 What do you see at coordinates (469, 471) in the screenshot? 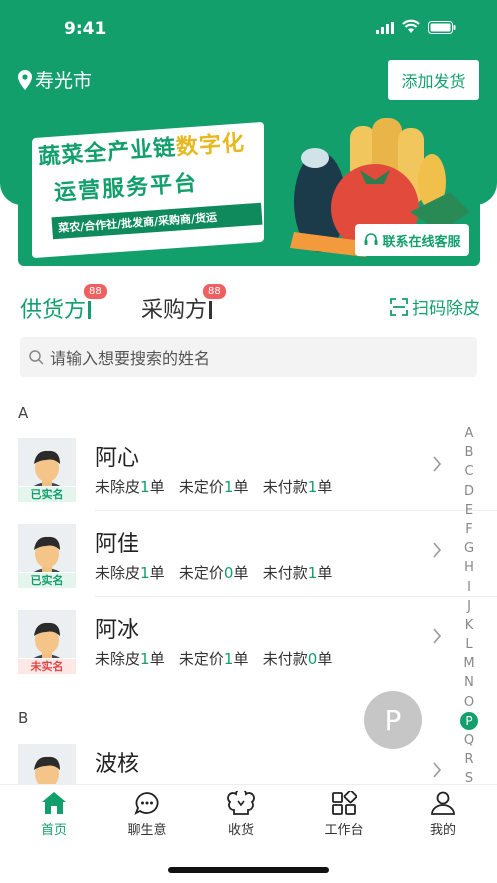
I see `alphabet-index-letter: C` at bounding box center [469, 471].